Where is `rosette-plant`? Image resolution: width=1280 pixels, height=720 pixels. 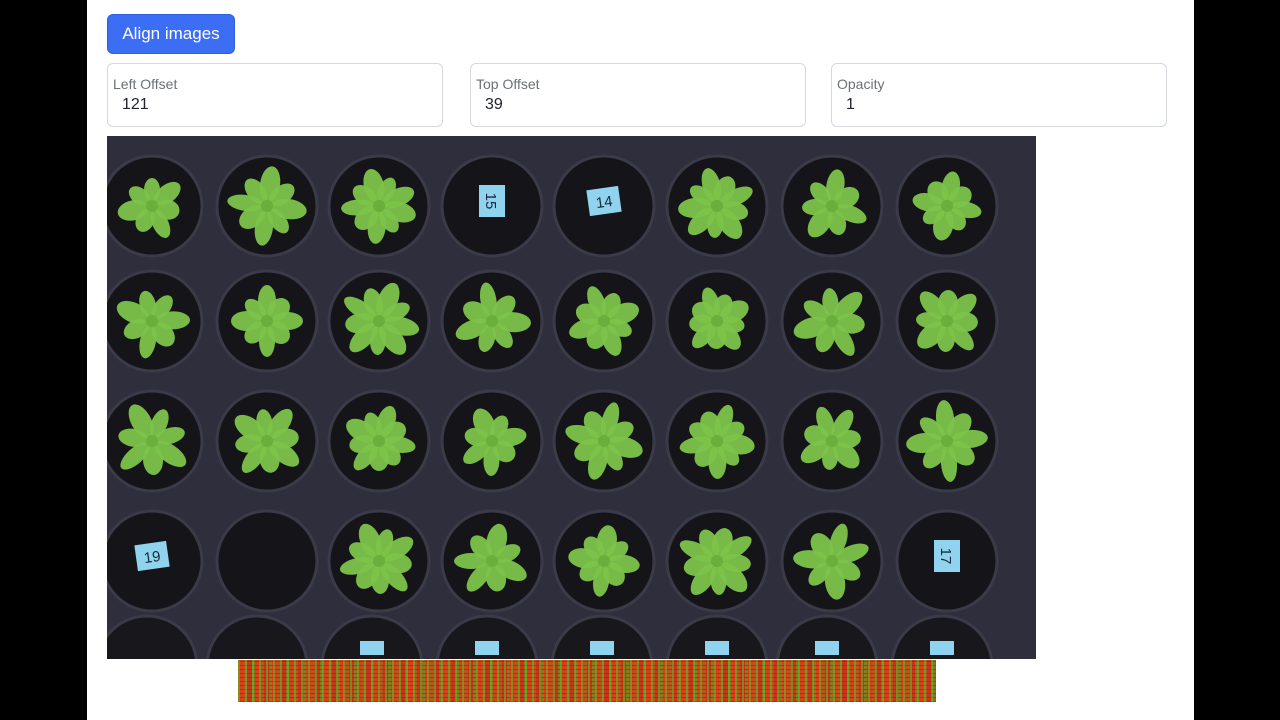
rosette-plant is located at coordinates (947, 321).